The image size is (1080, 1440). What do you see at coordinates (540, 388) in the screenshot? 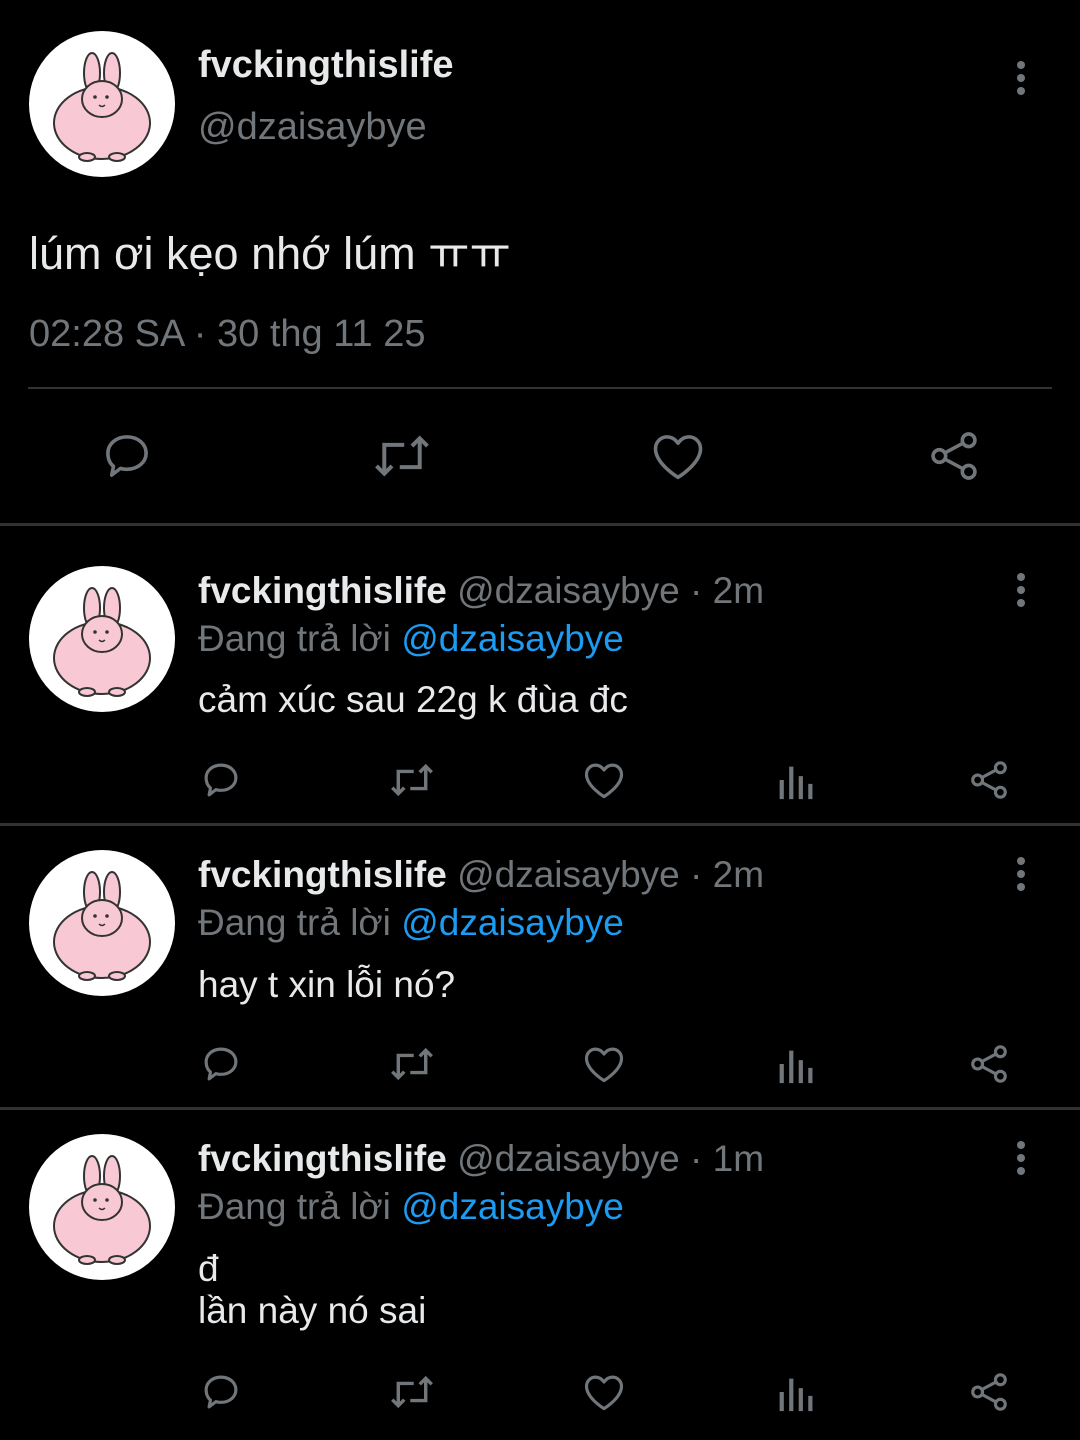
I see `divider` at bounding box center [540, 388].